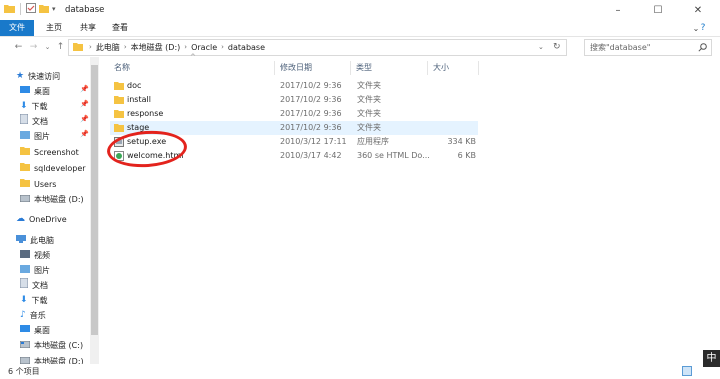 Image resolution: width=720 pixels, height=379 pixels. Describe the element at coordinates (147, 141) in the screenshot. I see `file-name: setup.exe` at that location.